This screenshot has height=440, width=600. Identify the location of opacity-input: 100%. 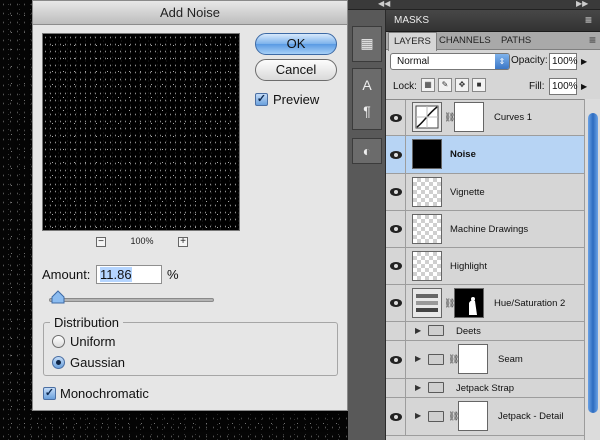
(563, 61).